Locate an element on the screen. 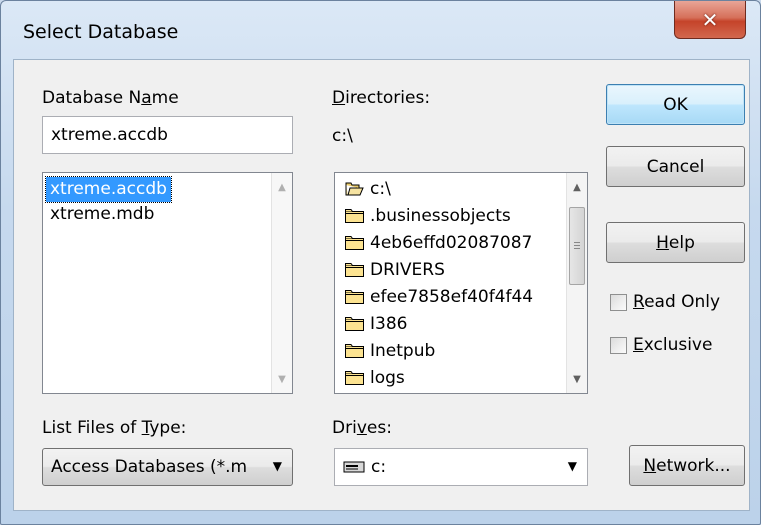 Image resolution: width=761 pixels, height=525 pixels. directory-scrollbar: ▲ ▼ is located at coordinates (576, 283).